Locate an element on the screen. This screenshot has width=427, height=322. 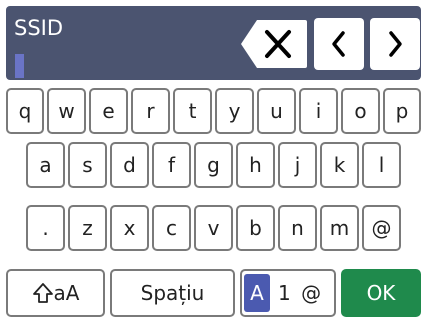
key: i is located at coordinates (318, 111).